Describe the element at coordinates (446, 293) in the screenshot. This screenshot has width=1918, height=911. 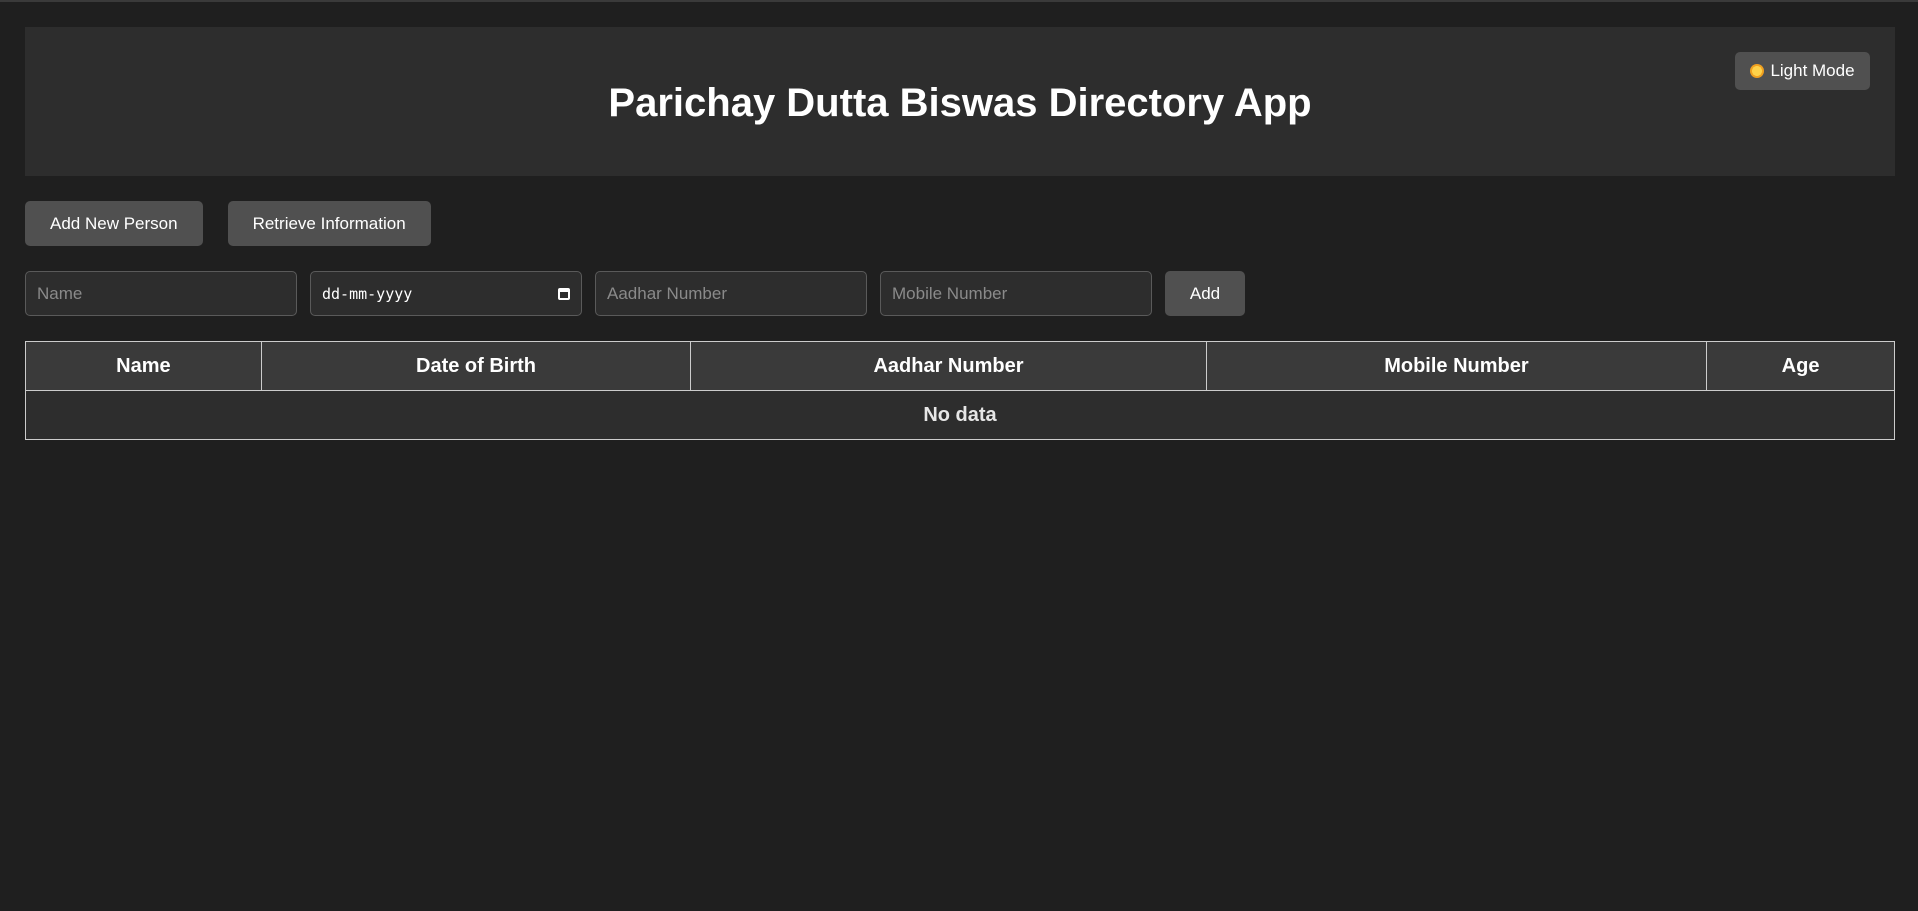
I see `date-of-birth-input: dd-mm-yyyy` at that location.